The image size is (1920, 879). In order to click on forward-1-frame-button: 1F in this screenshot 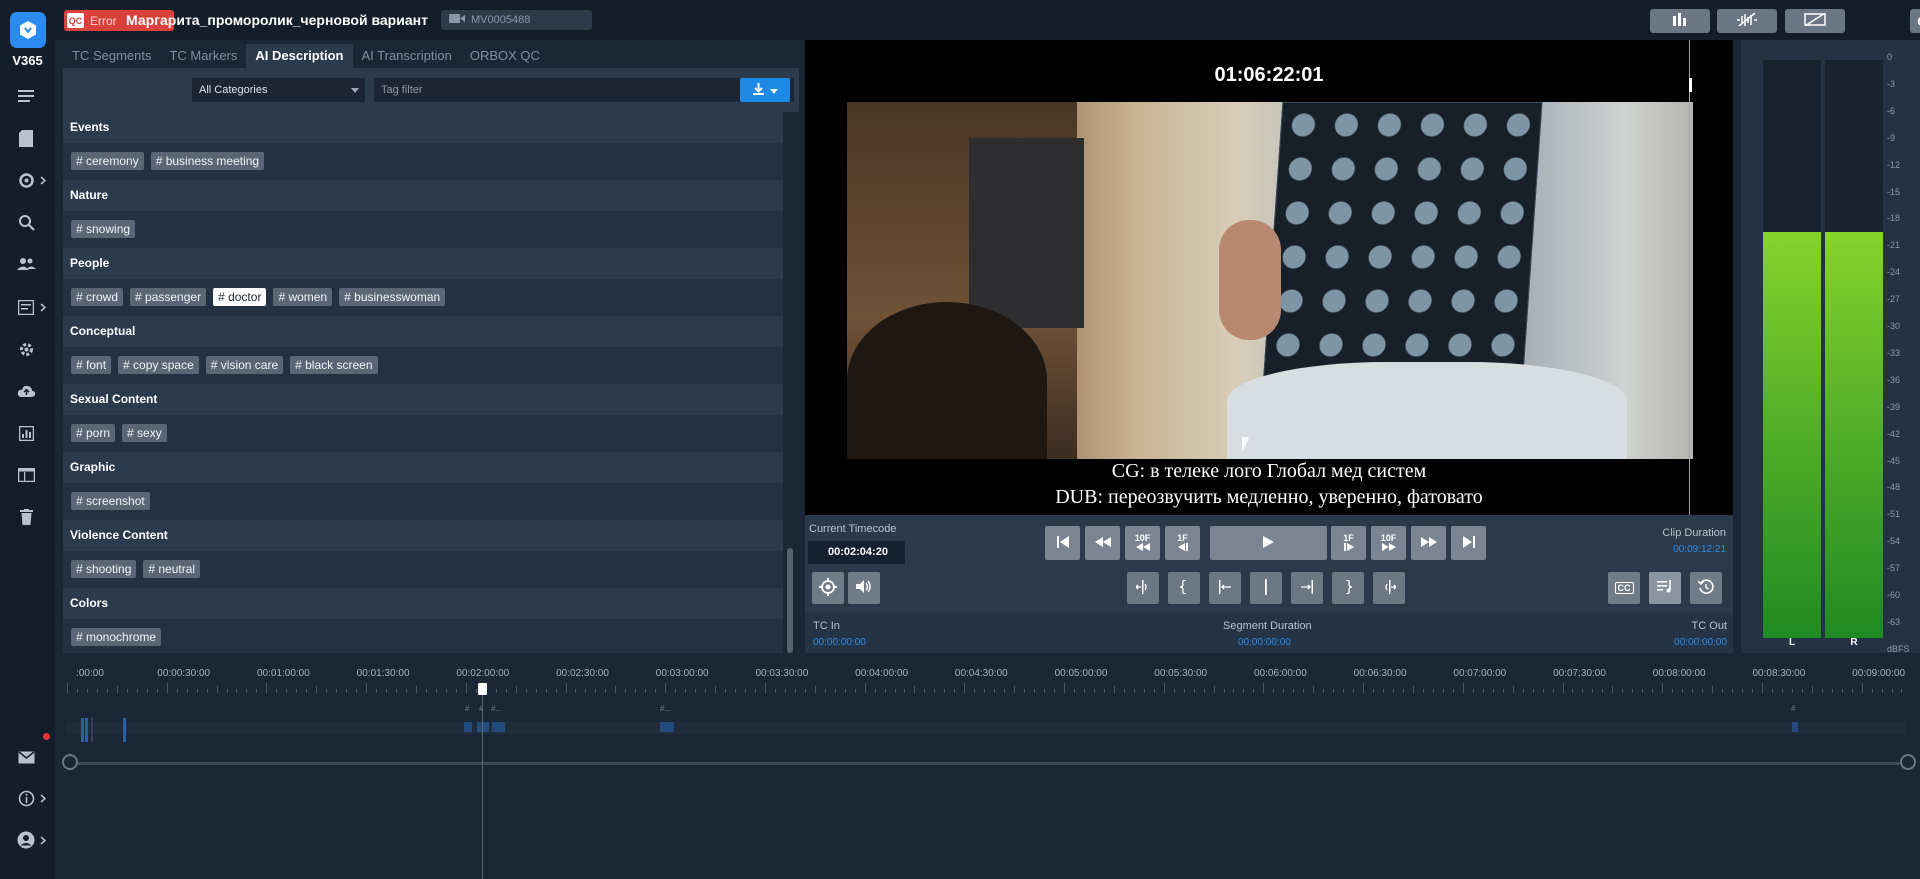, I will do `click(1348, 543)`.